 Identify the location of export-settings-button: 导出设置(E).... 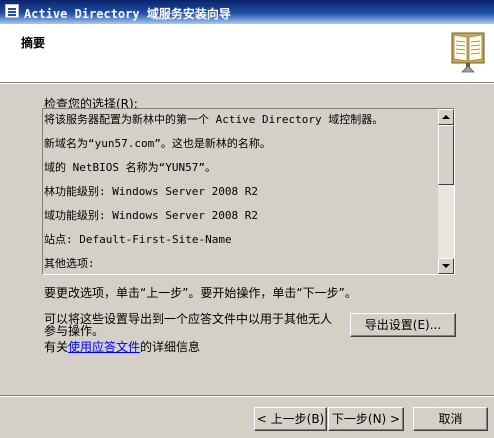
(403, 325).